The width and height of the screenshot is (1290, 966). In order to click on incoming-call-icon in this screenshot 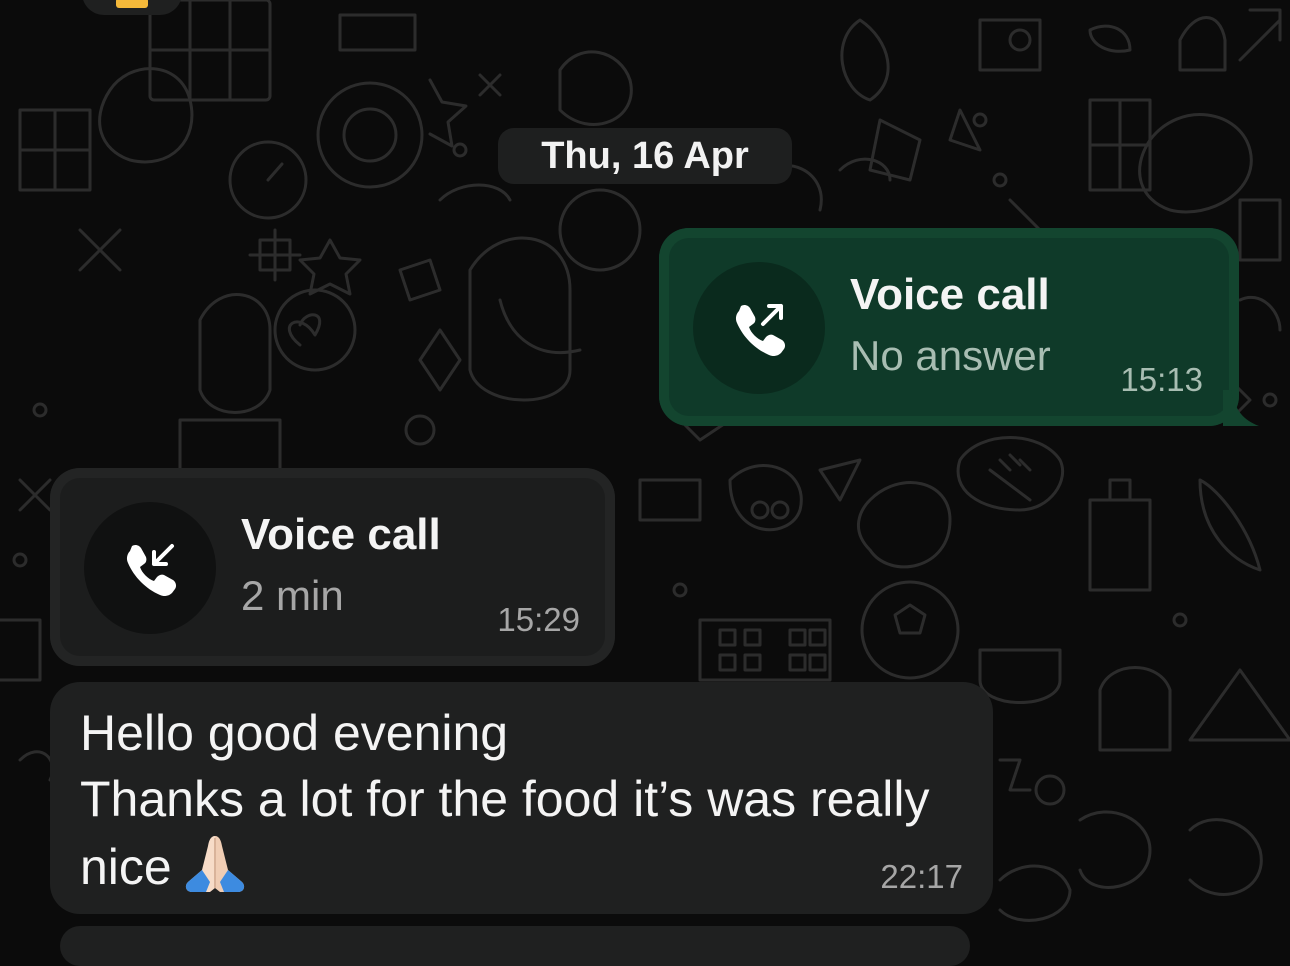, I will do `click(150, 568)`.